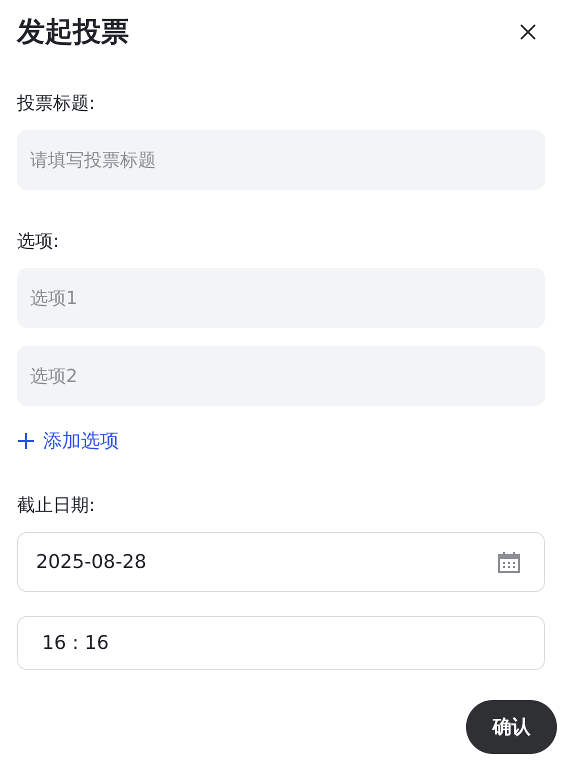 This screenshot has height=782, width=570. Describe the element at coordinates (281, 298) in the screenshot. I see `input-field: 选项1` at that location.